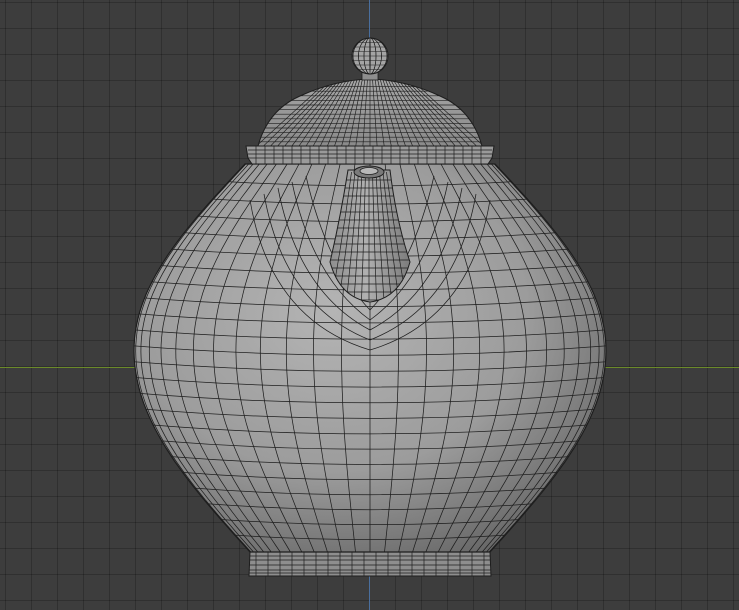 The image size is (739, 610). I want to click on teapot-lid, so click(370, 112).